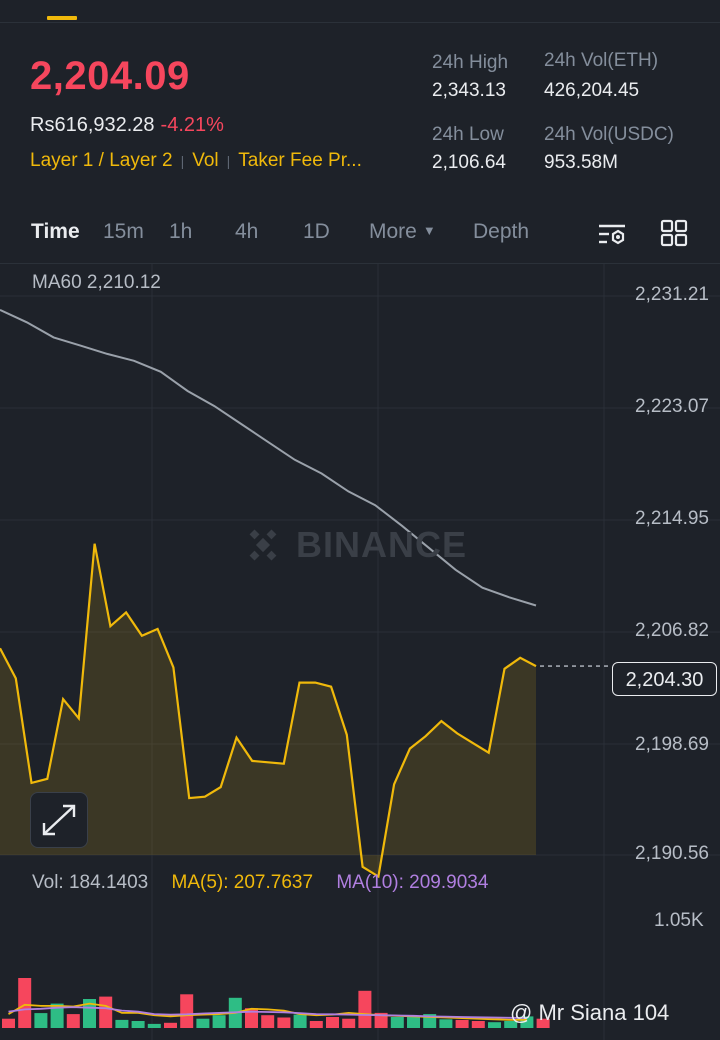 The height and width of the screenshot is (1040, 720). What do you see at coordinates (59, 827) in the screenshot?
I see `expand-icon` at bounding box center [59, 827].